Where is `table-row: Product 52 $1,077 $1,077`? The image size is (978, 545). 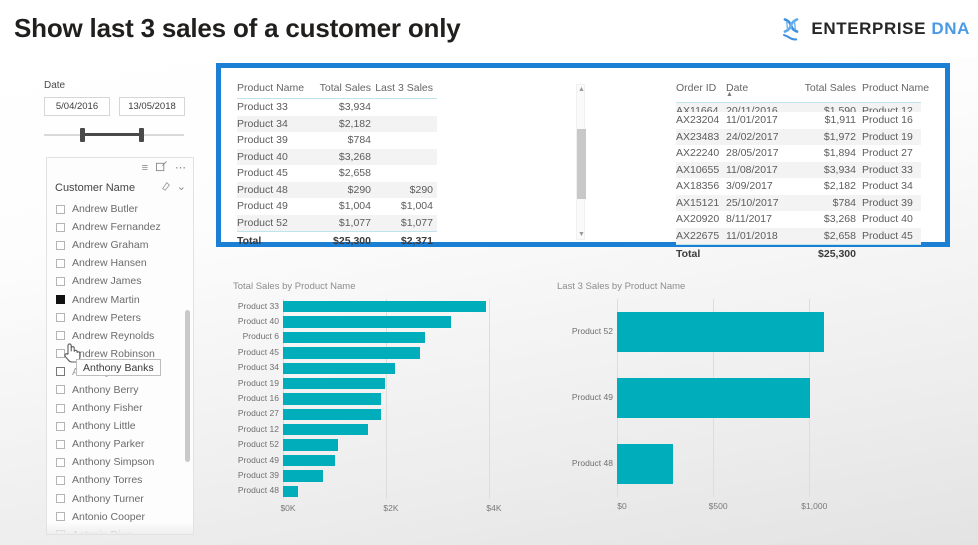
table-row: Product 52 $1,077 $1,077 is located at coordinates (337, 222).